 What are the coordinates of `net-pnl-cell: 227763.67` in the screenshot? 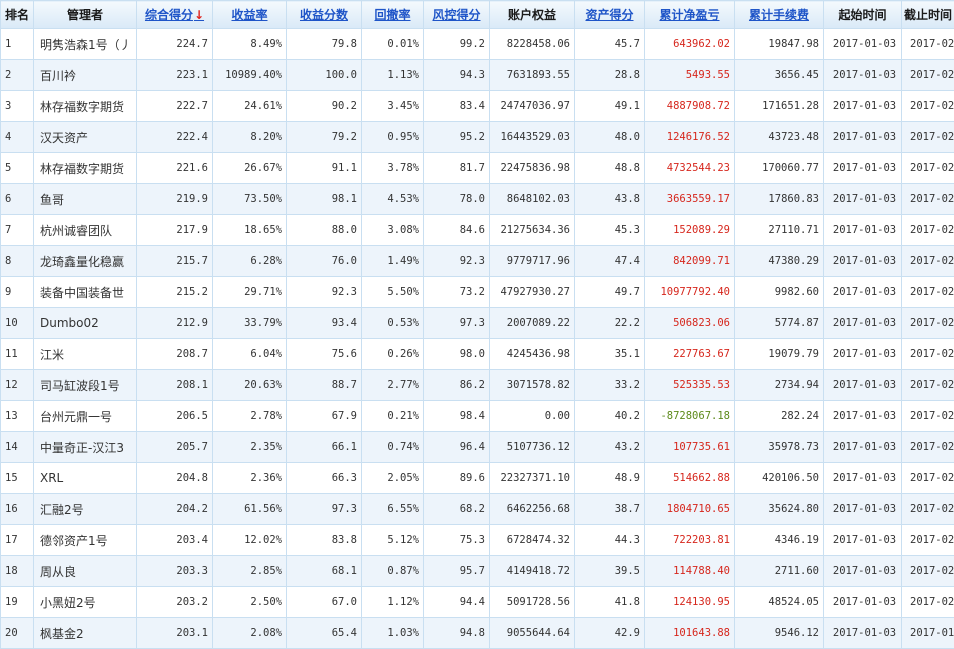 It's located at (689, 354).